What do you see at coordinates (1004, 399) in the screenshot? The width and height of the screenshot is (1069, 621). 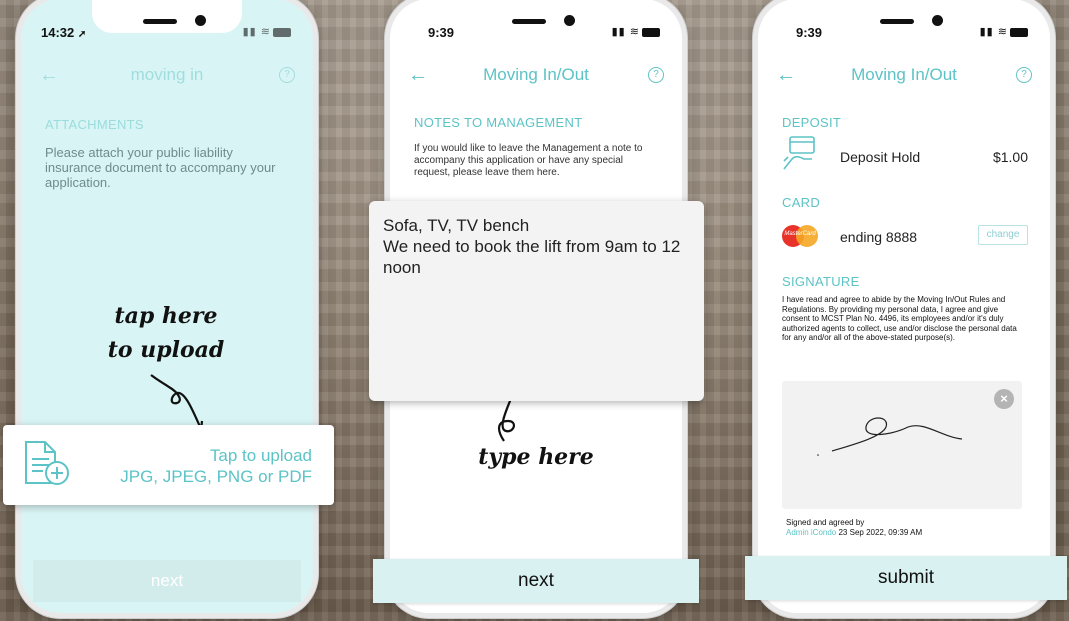 I see `close-circle-icon: ×` at bounding box center [1004, 399].